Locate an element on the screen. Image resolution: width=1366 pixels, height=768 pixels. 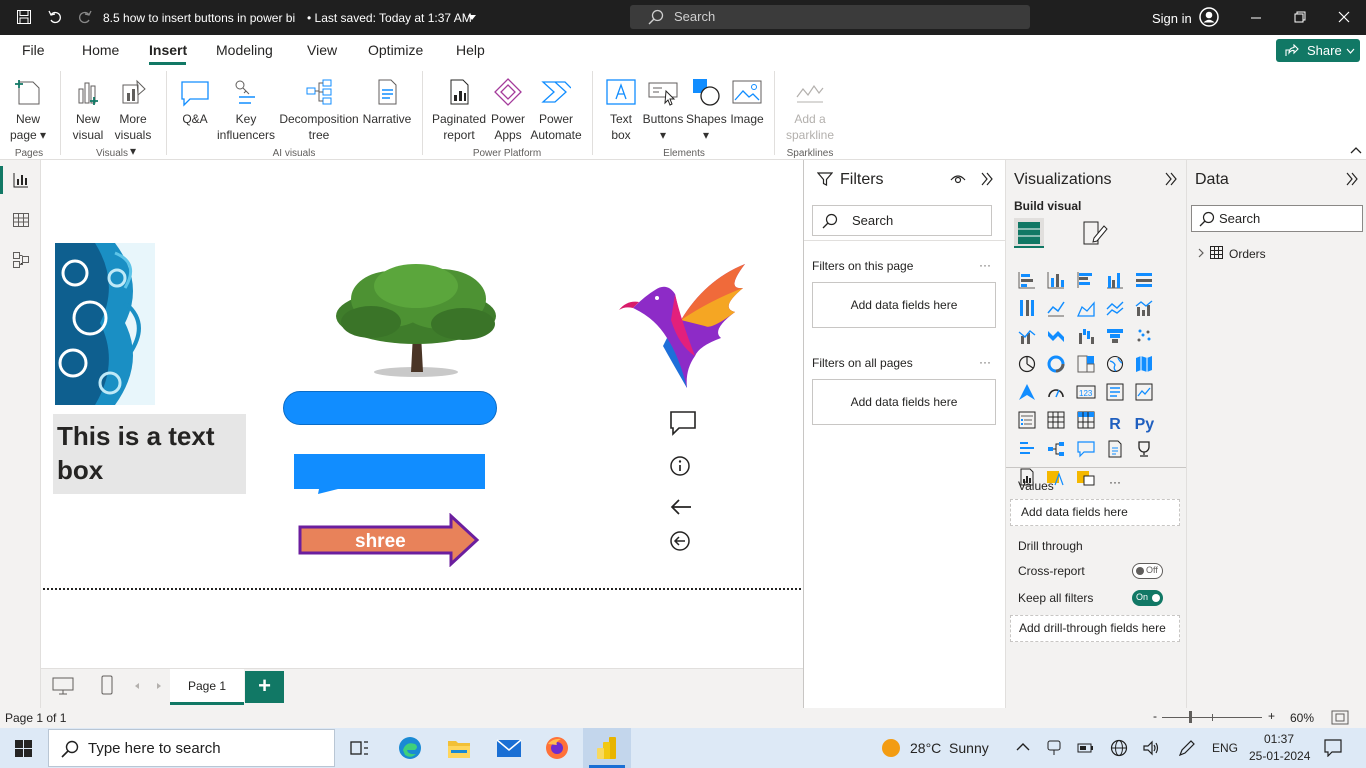
multi-row-card-icon is located at coordinates (1115, 396).